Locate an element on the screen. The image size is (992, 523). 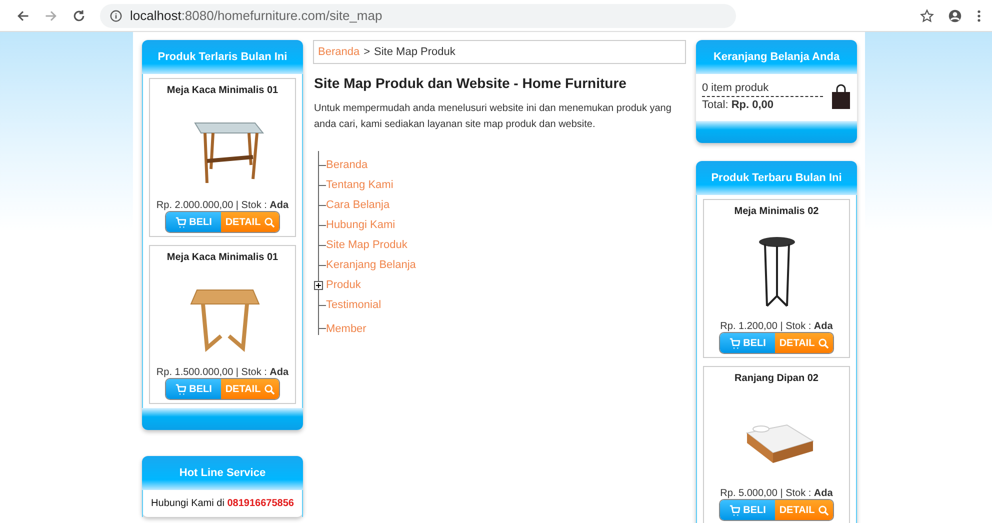
expand-icon is located at coordinates (318, 285).